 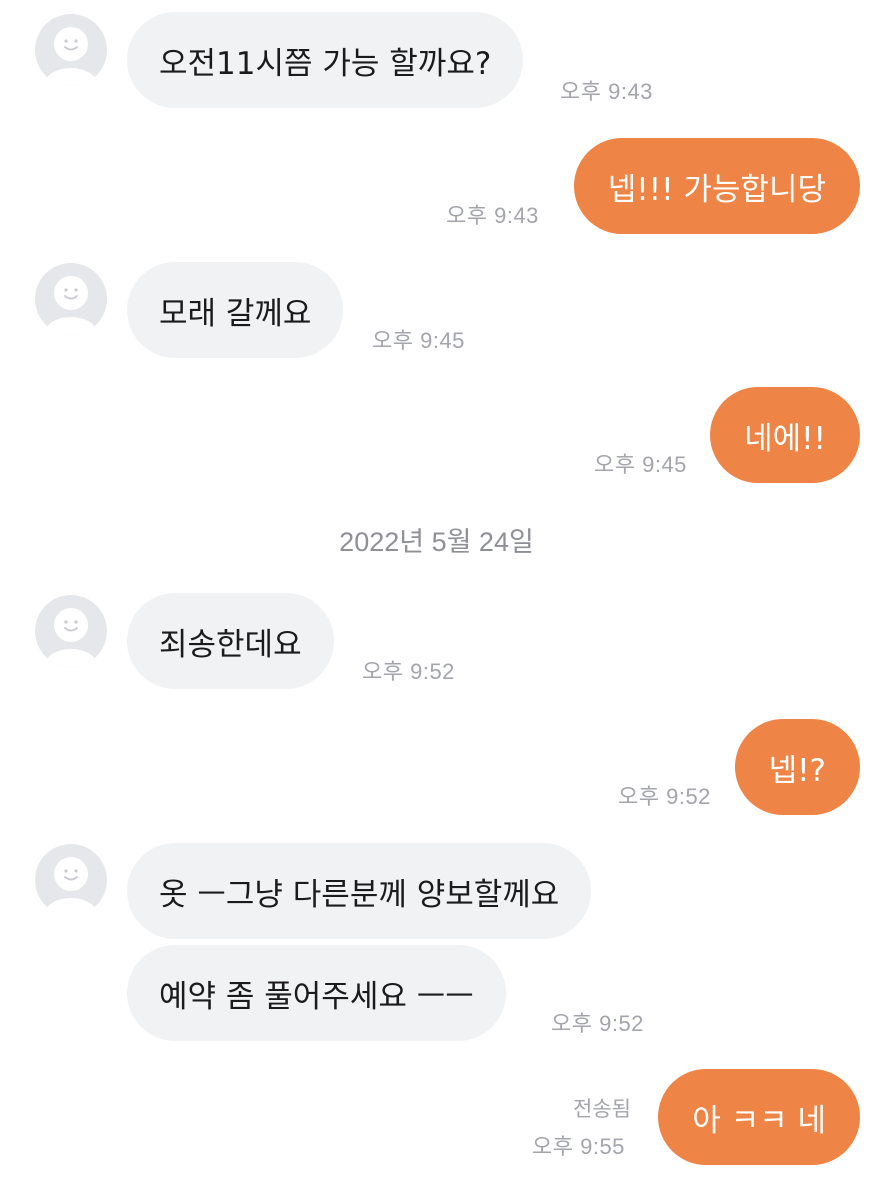 I want to click on outgoing-message-bubble: 넵!!! 가능합니당, so click(x=716, y=186).